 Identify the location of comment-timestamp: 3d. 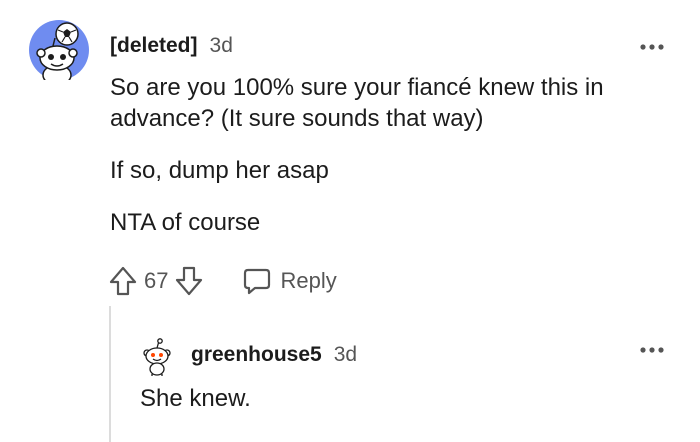
(221, 46).